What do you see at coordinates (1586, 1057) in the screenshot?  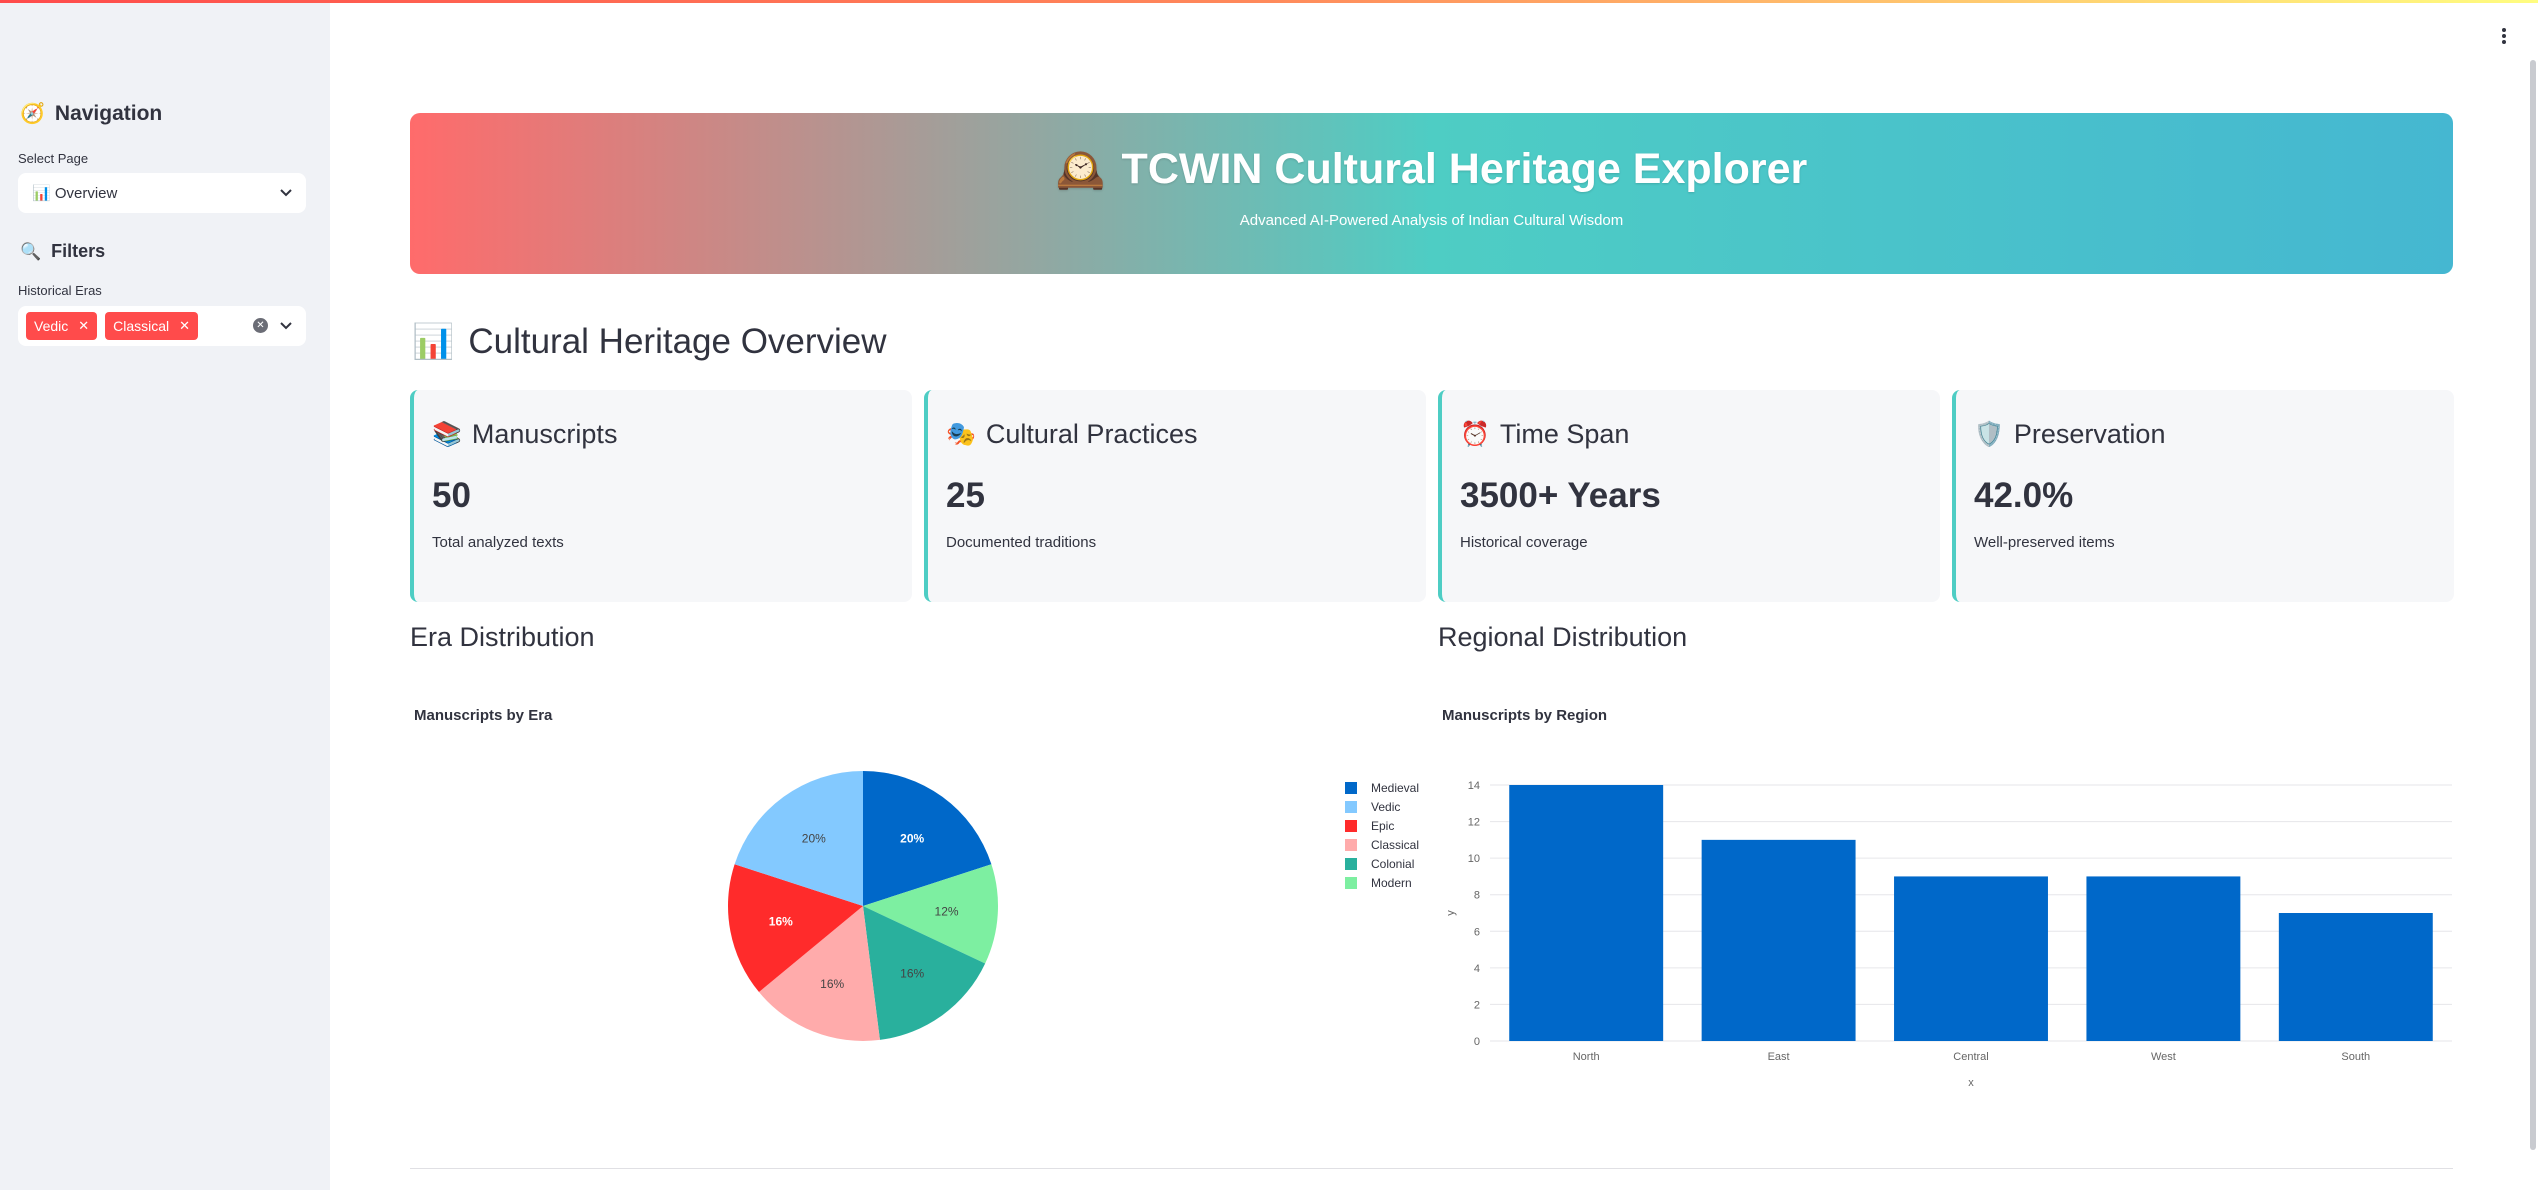 I see `x-tick-label: North` at bounding box center [1586, 1057].